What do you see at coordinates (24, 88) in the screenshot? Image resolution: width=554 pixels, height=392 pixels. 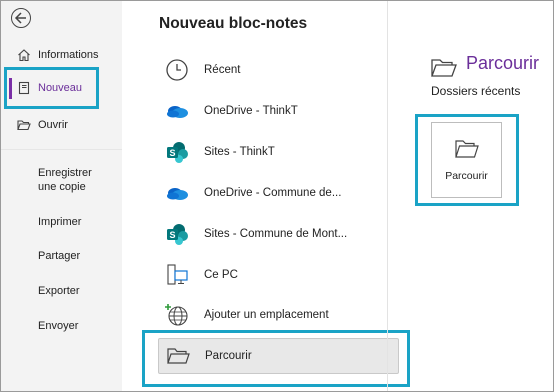 I see `notebook-icon` at bounding box center [24, 88].